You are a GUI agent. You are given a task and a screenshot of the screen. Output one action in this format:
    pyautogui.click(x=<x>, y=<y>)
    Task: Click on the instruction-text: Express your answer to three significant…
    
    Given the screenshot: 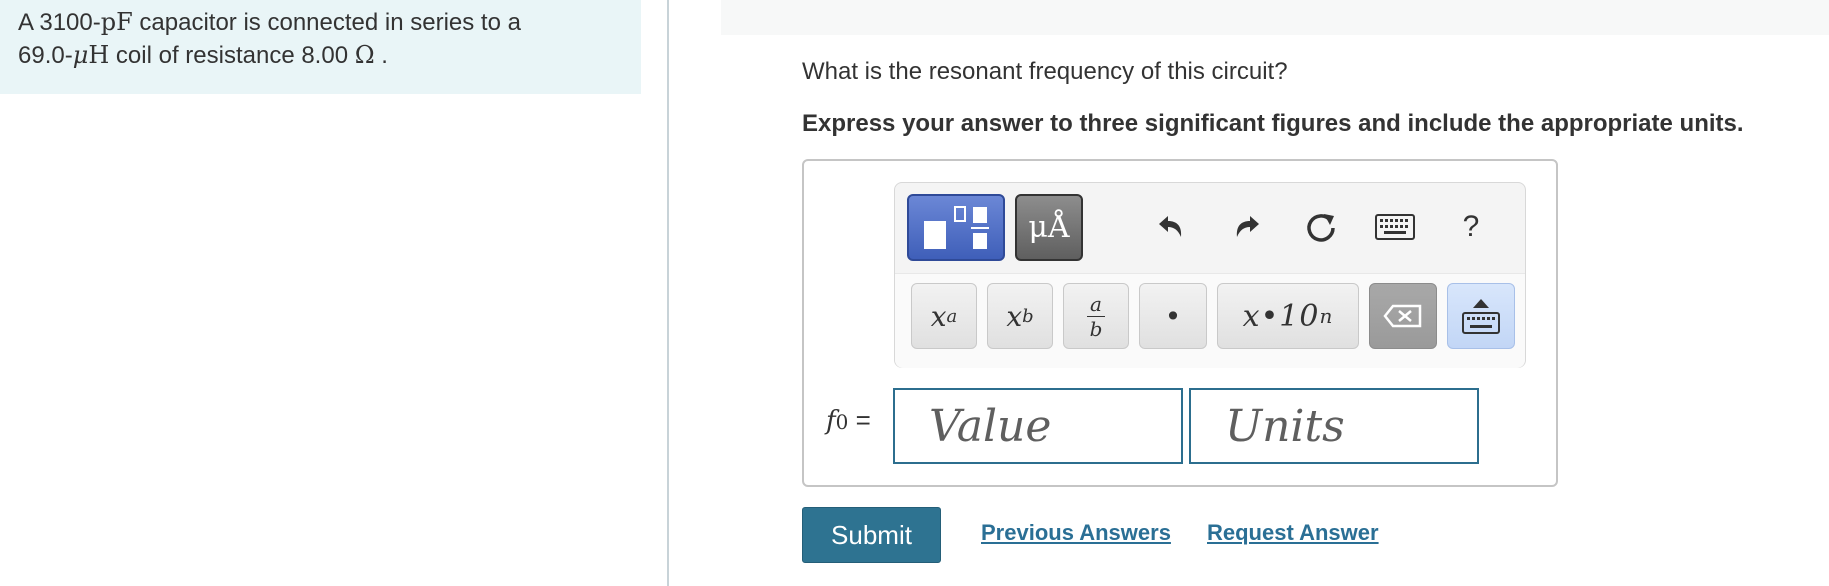 What is the action you would take?
    pyautogui.click(x=1273, y=123)
    